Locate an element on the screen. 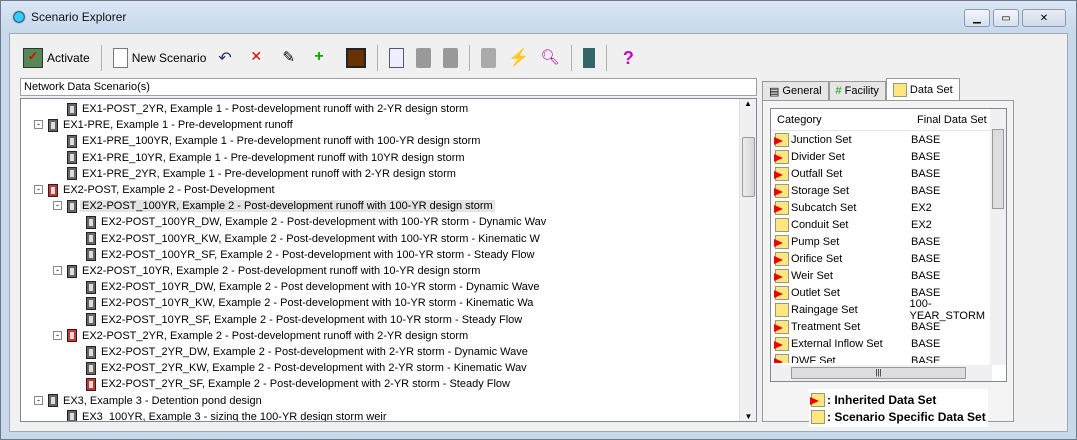 This screenshot has height=440, width=1077. category-cell: Pump Set is located at coordinates (815, 241).